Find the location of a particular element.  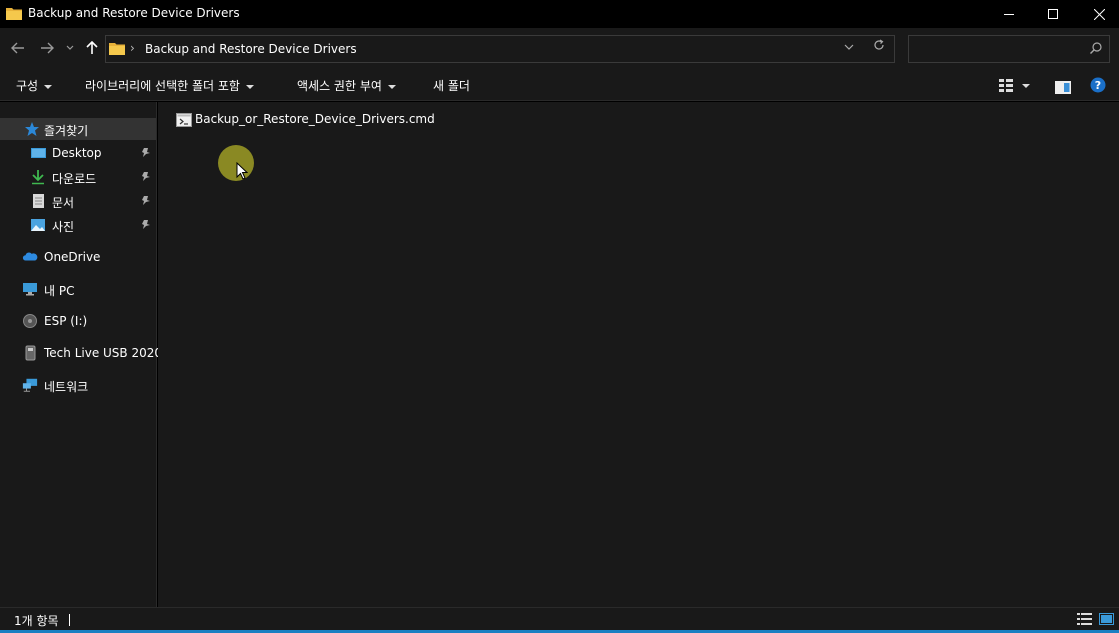

back-button is located at coordinates (18, 48).